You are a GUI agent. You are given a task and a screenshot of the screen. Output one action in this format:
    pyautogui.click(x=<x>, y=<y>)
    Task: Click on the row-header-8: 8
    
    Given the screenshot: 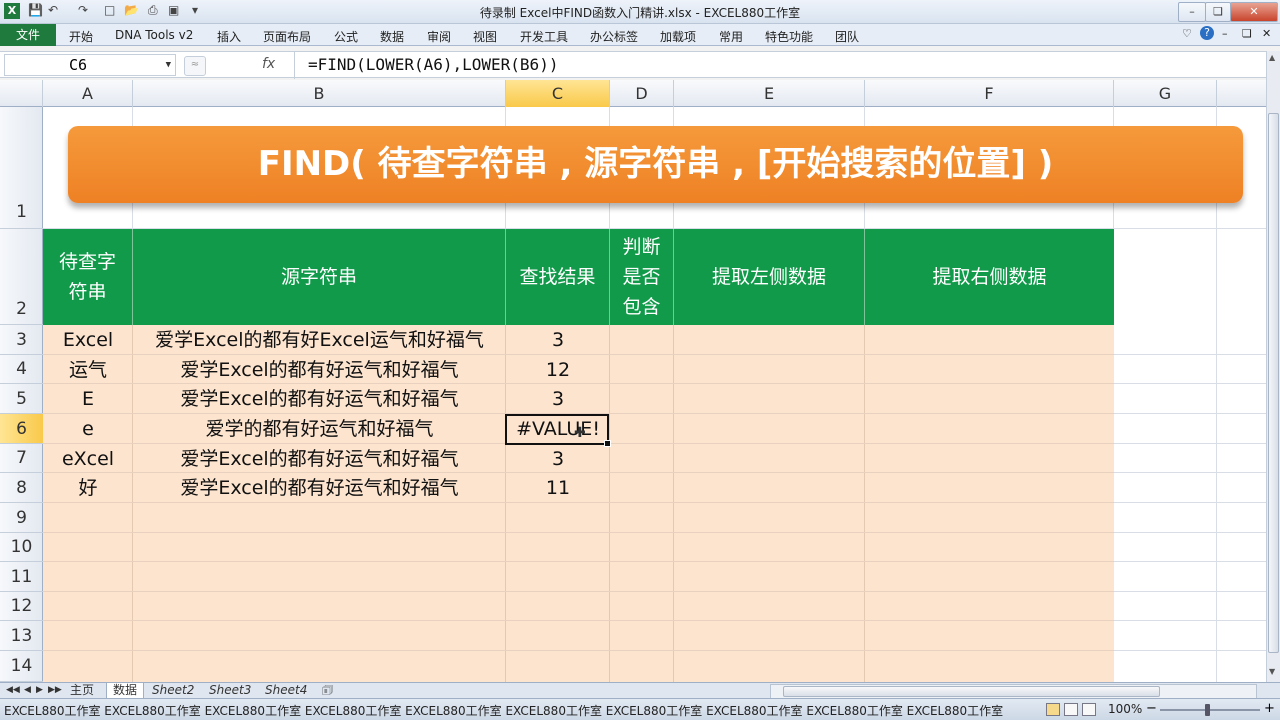 What is the action you would take?
    pyautogui.click(x=21, y=488)
    